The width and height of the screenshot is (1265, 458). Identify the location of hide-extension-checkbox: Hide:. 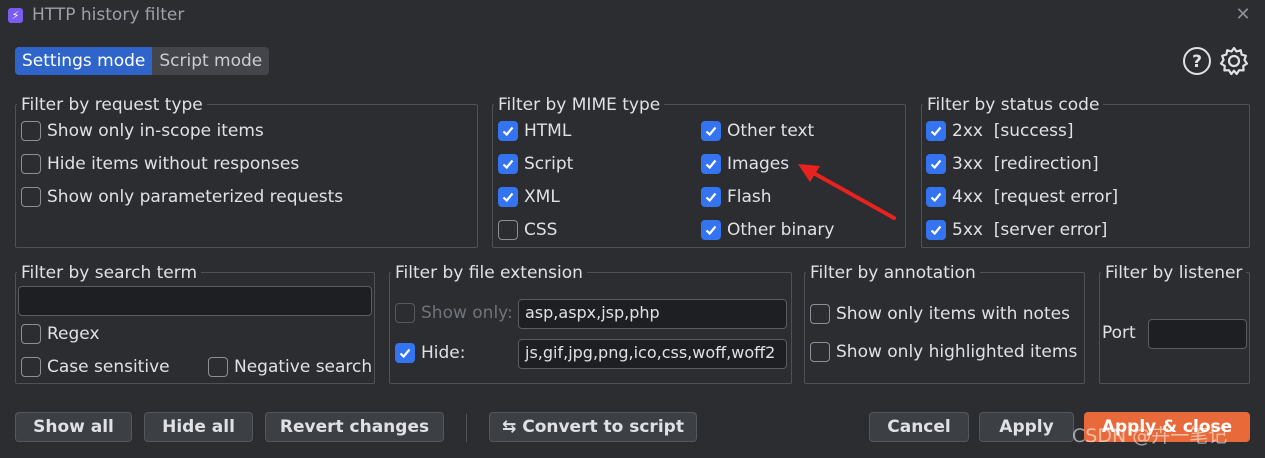
(430, 353).